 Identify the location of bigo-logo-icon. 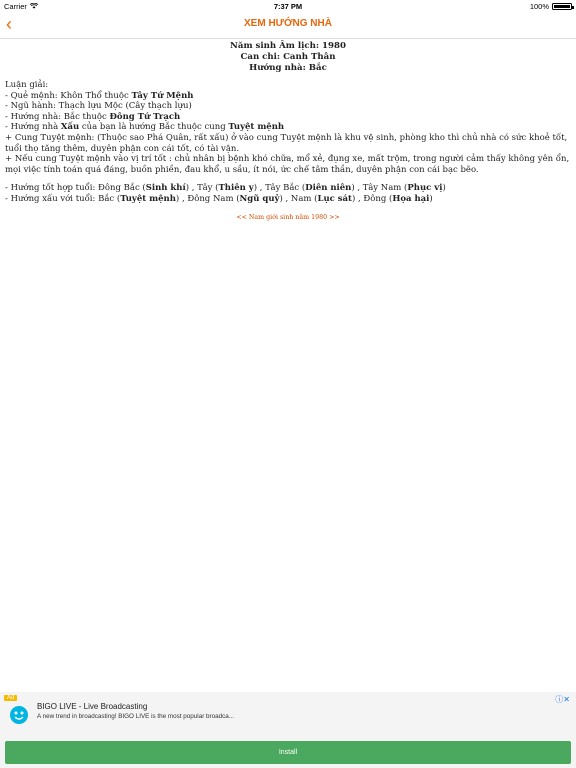
(19, 715).